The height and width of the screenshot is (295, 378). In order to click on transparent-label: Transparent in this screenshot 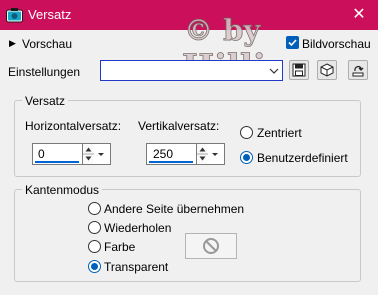, I will do `click(136, 267)`.